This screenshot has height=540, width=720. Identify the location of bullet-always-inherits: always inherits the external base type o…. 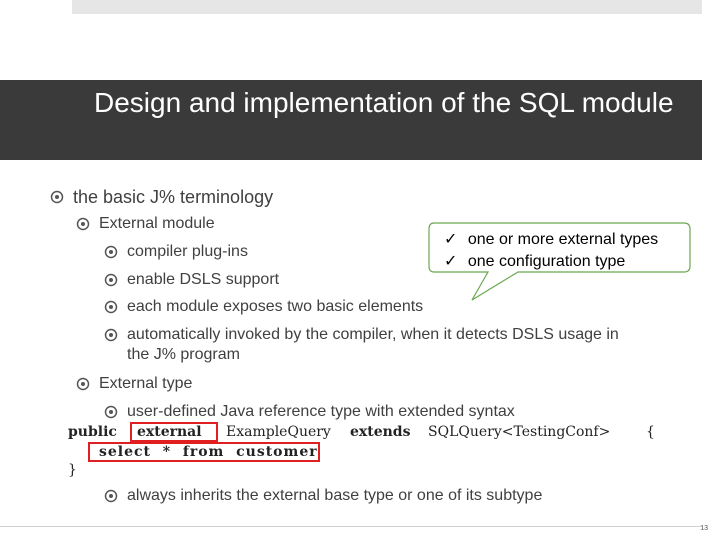
(323, 496).